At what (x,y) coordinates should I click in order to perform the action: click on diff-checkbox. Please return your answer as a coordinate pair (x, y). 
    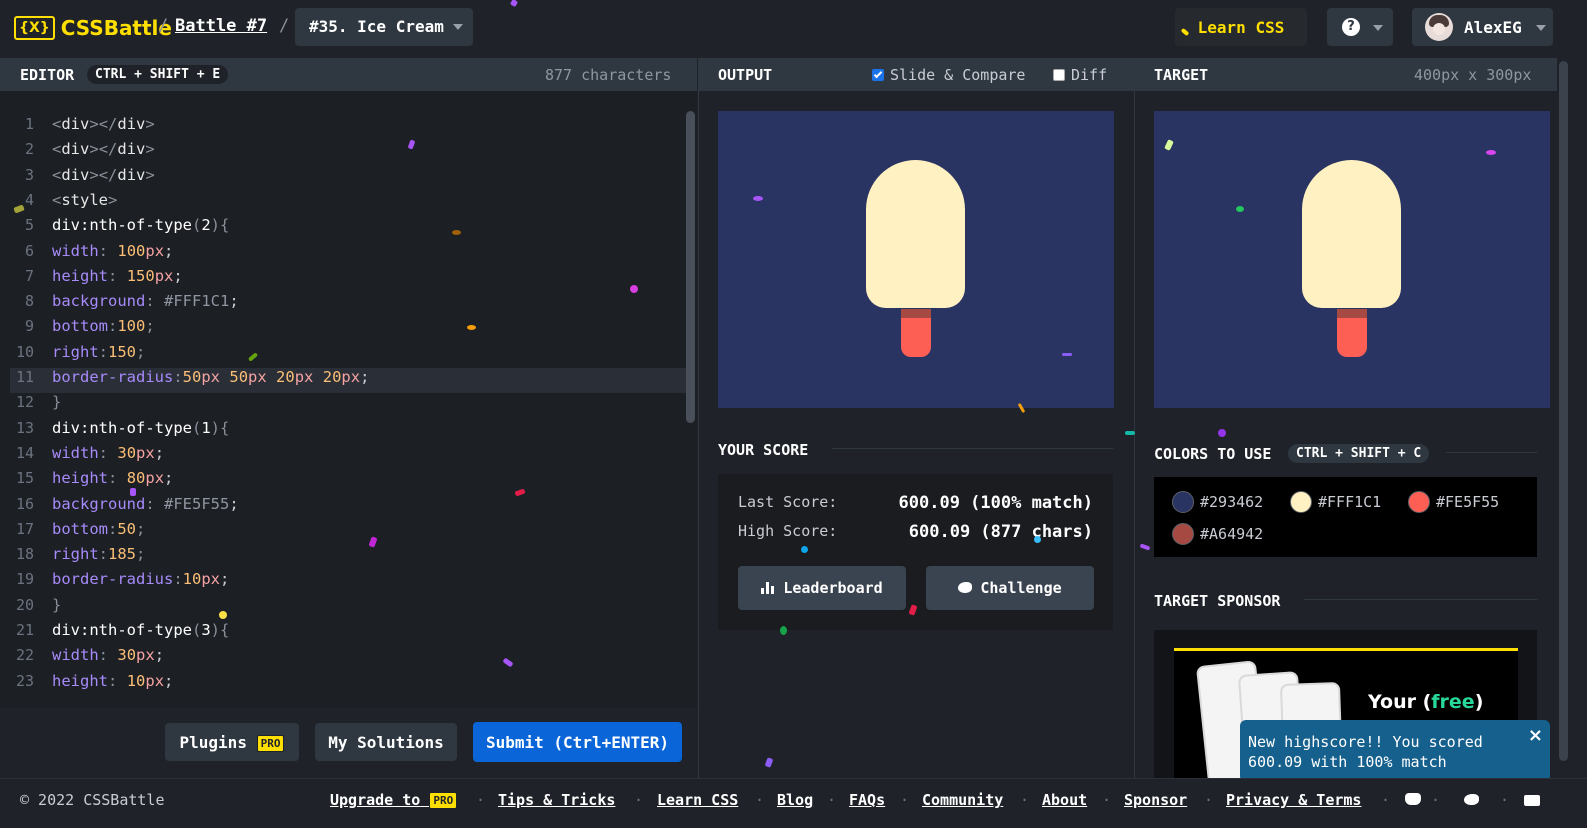
    Looking at the image, I should click on (1059, 75).